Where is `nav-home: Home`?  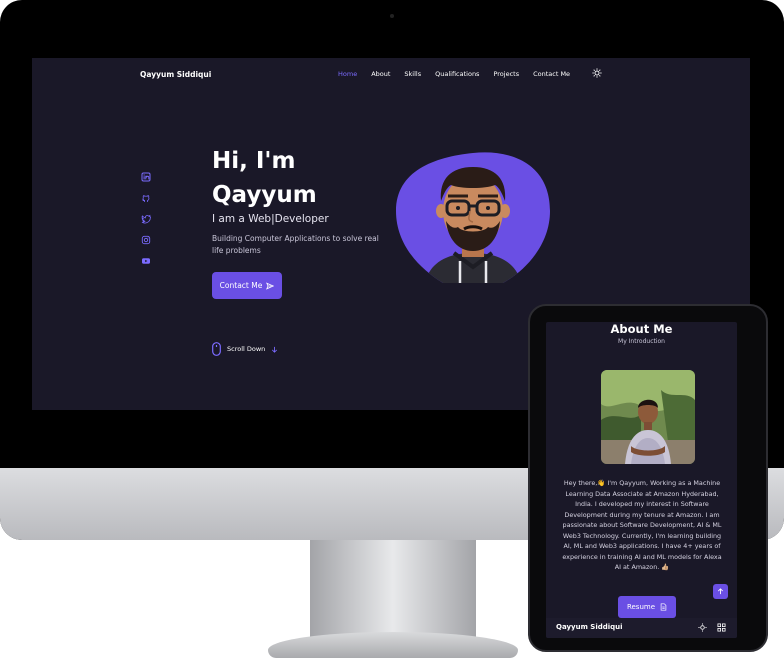 nav-home: Home is located at coordinates (347, 74).